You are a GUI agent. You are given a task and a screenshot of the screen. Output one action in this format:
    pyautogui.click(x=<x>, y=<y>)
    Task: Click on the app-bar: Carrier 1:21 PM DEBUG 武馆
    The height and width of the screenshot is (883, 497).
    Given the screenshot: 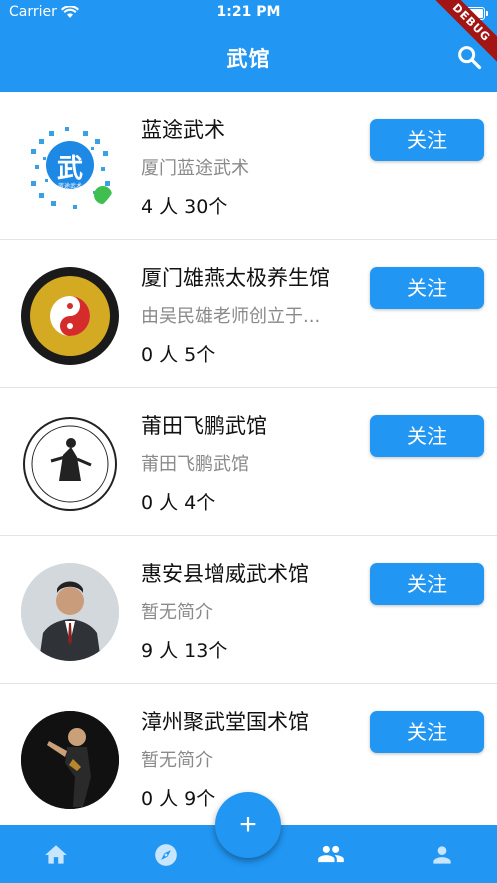 What is the action you would take?
    pyautogui.click(x=248, y=46)
    